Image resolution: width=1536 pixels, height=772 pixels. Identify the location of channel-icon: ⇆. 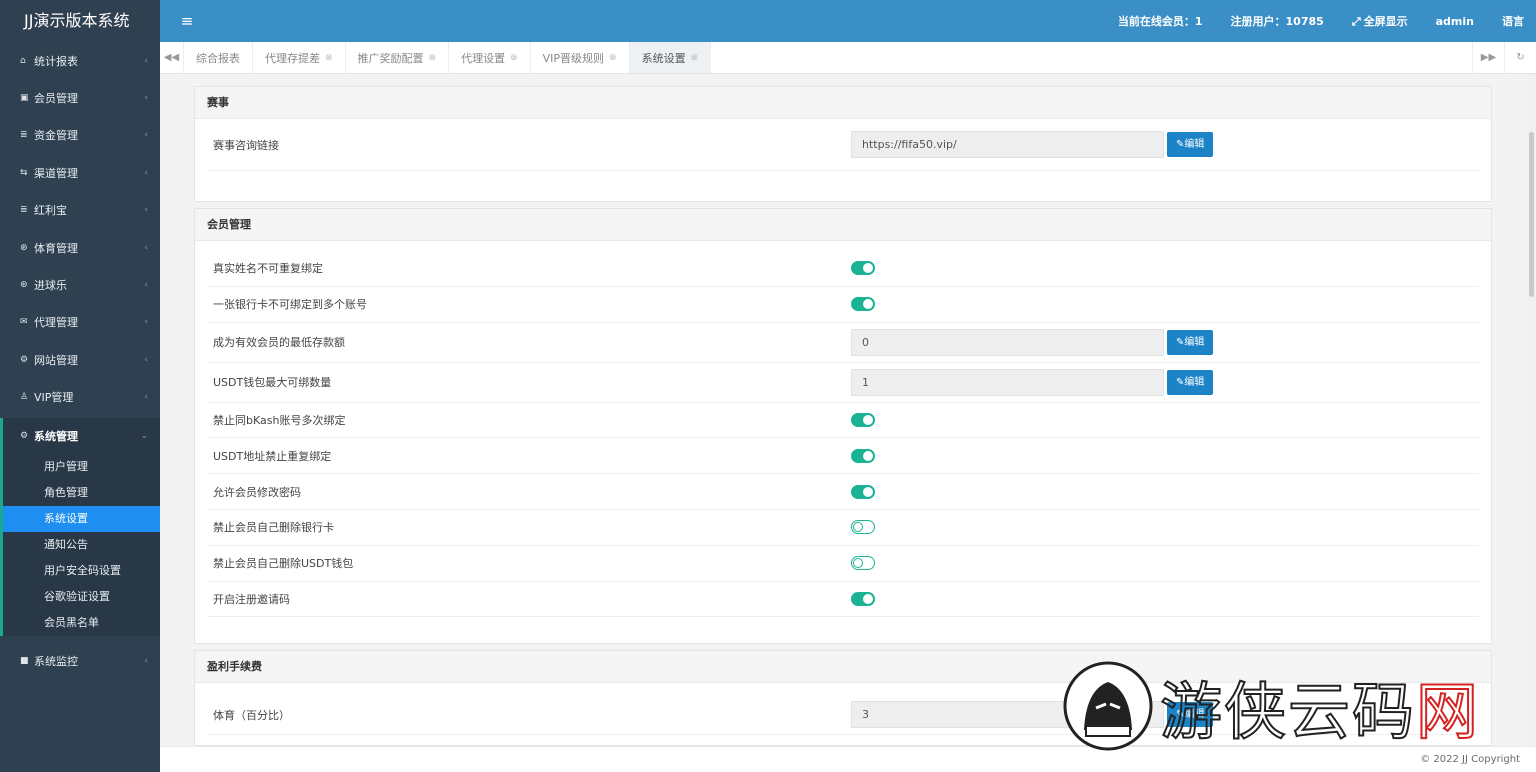
(24, 172).